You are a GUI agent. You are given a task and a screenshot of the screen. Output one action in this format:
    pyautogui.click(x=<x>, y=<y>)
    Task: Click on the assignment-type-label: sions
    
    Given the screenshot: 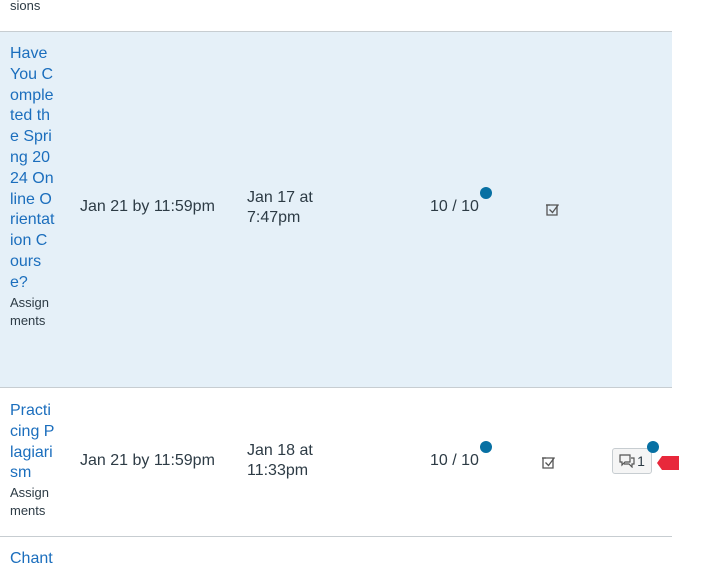 What is the action you would take?
    pyautogui.click(x=25, y=6)
    